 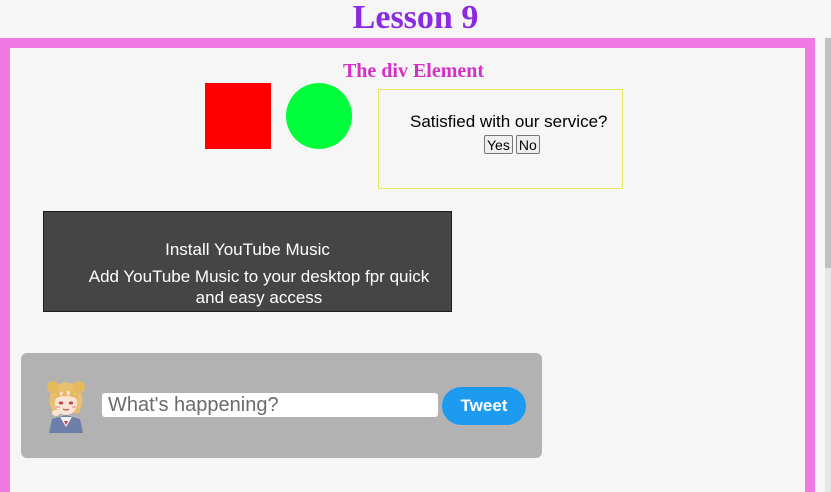 What do you see at coordinates (413, 71) in the screenshot?
I see `div-element-heading: The div Element` at bounding box center [413, 71].